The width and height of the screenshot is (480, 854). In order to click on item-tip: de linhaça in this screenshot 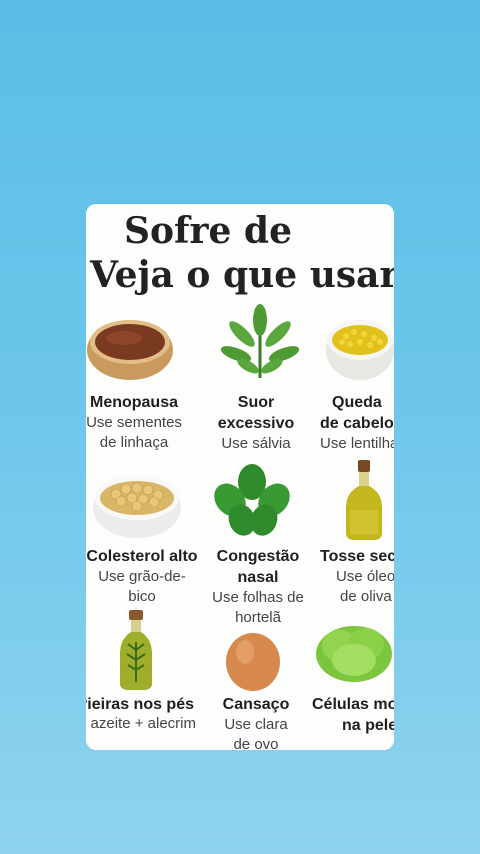, I will do `click(134, 442)`.